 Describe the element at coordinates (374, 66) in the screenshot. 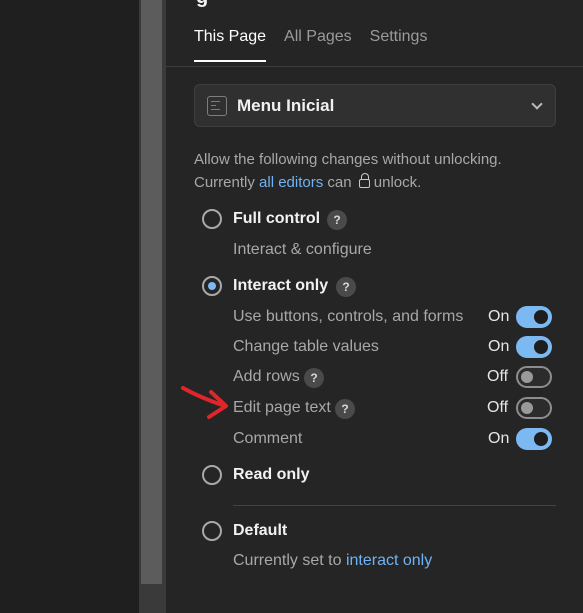

I see `tabs-divider` at that location.